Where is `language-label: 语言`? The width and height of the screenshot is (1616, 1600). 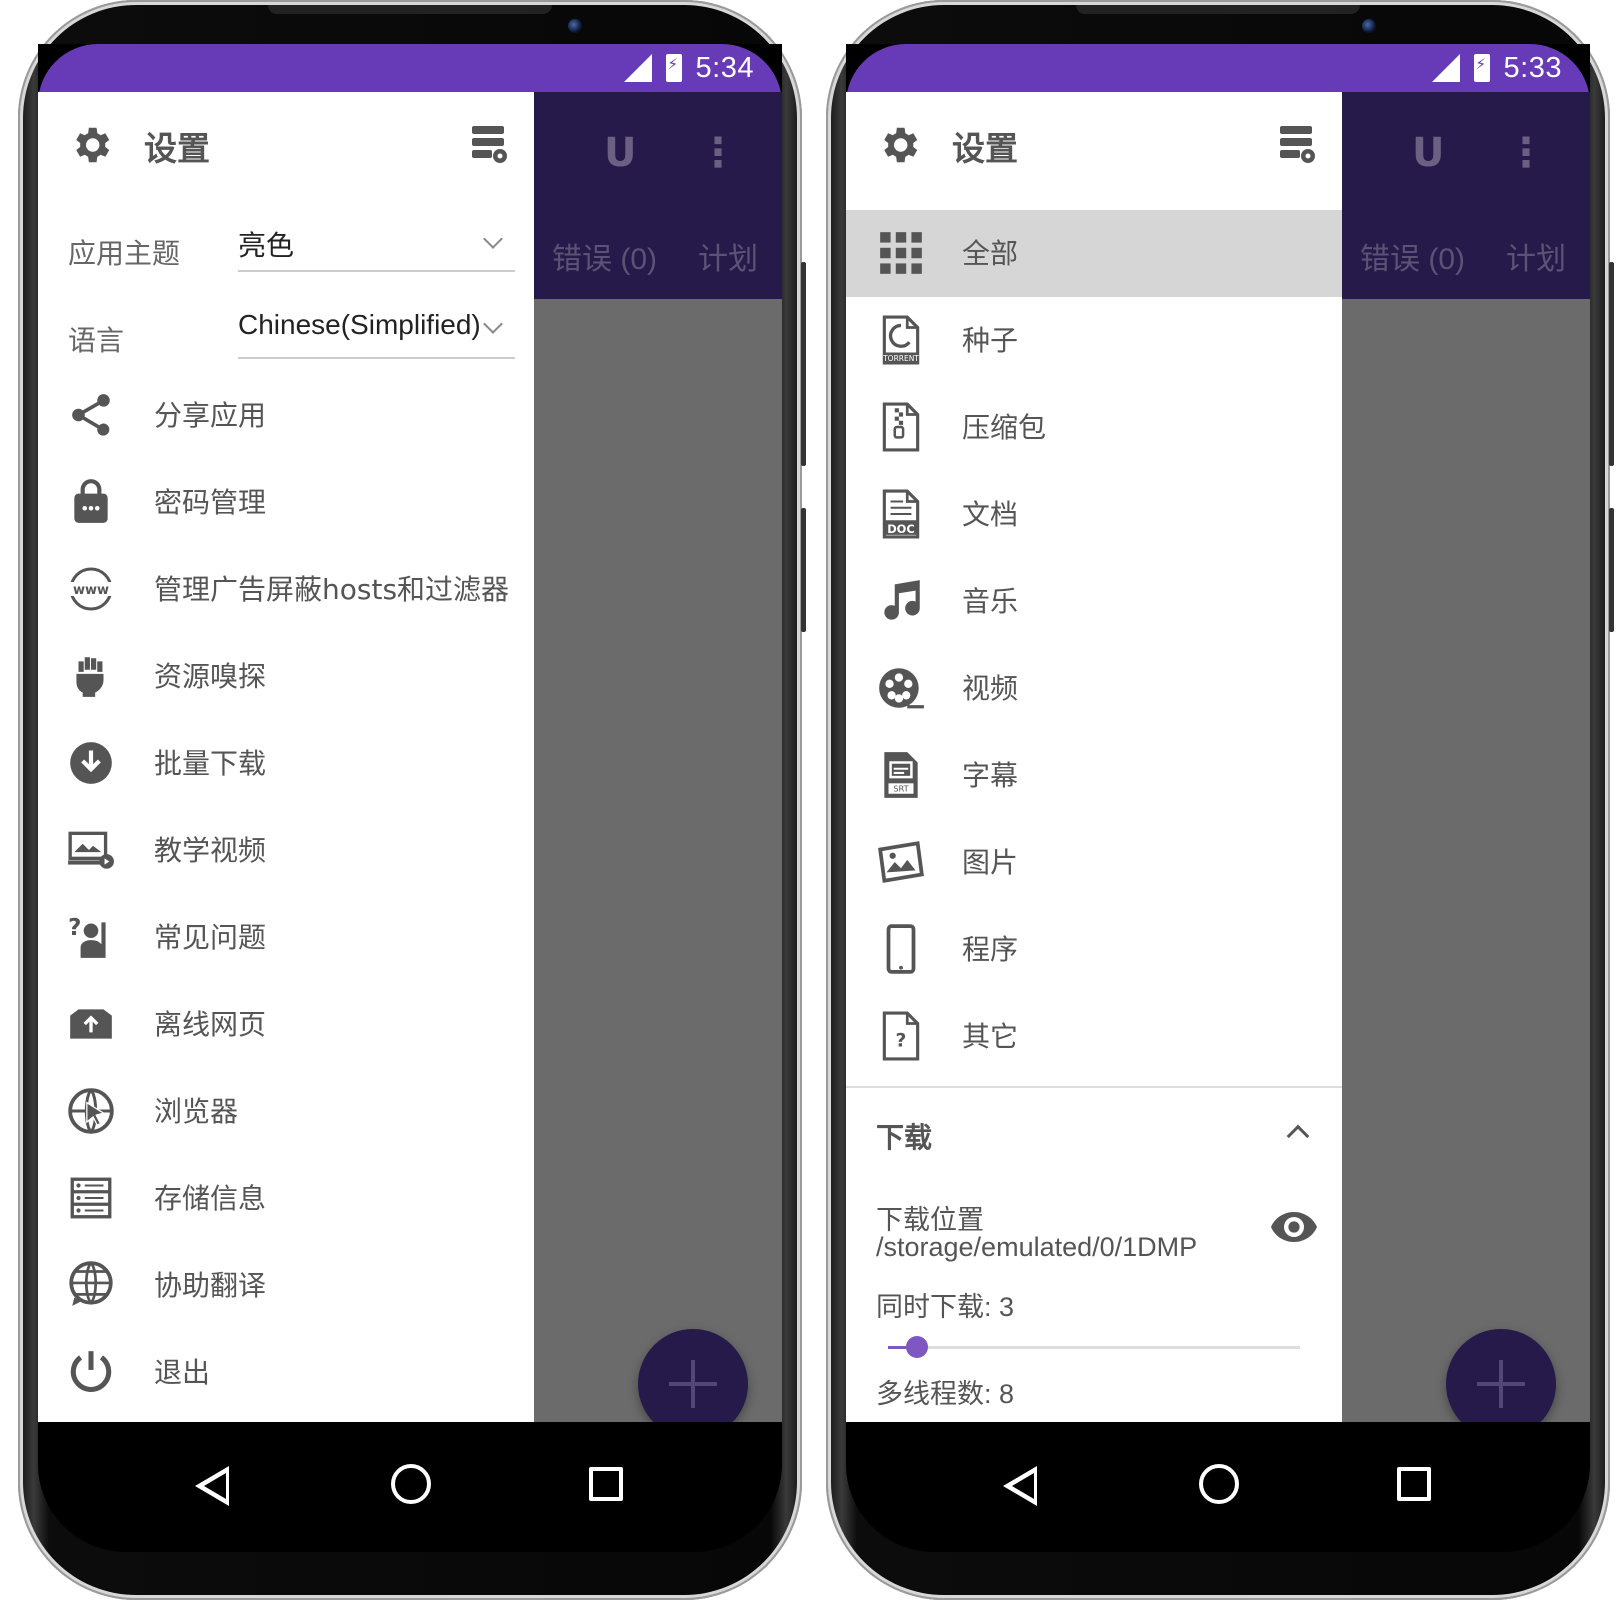
language-label: 语言 is located at coordinates (96, 340).